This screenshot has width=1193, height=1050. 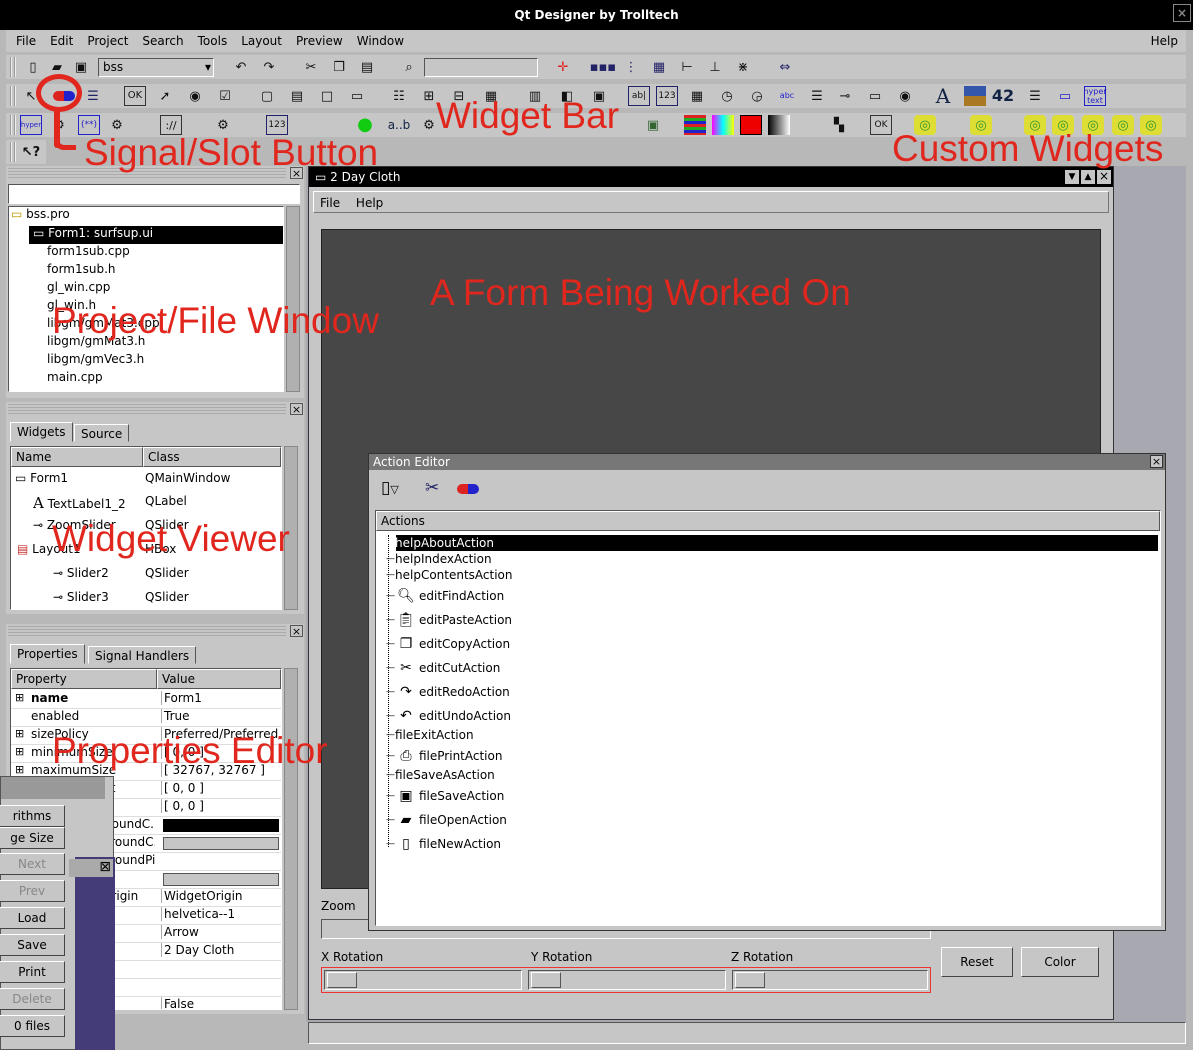 What do you see at coordinates (448, 692) in the screenshot?
I see `list-item: — ↷ editRedoAction` at bounding box center [448, 692].